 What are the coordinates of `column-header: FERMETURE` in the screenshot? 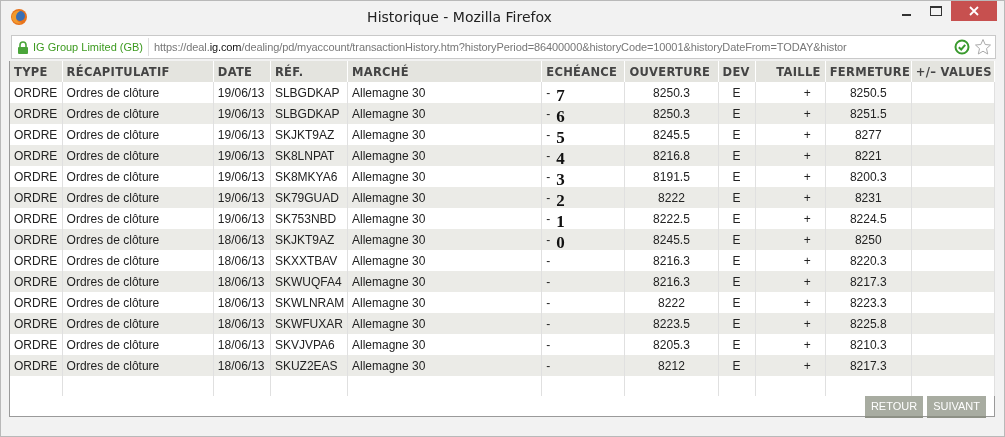 It's located at (868, 71).